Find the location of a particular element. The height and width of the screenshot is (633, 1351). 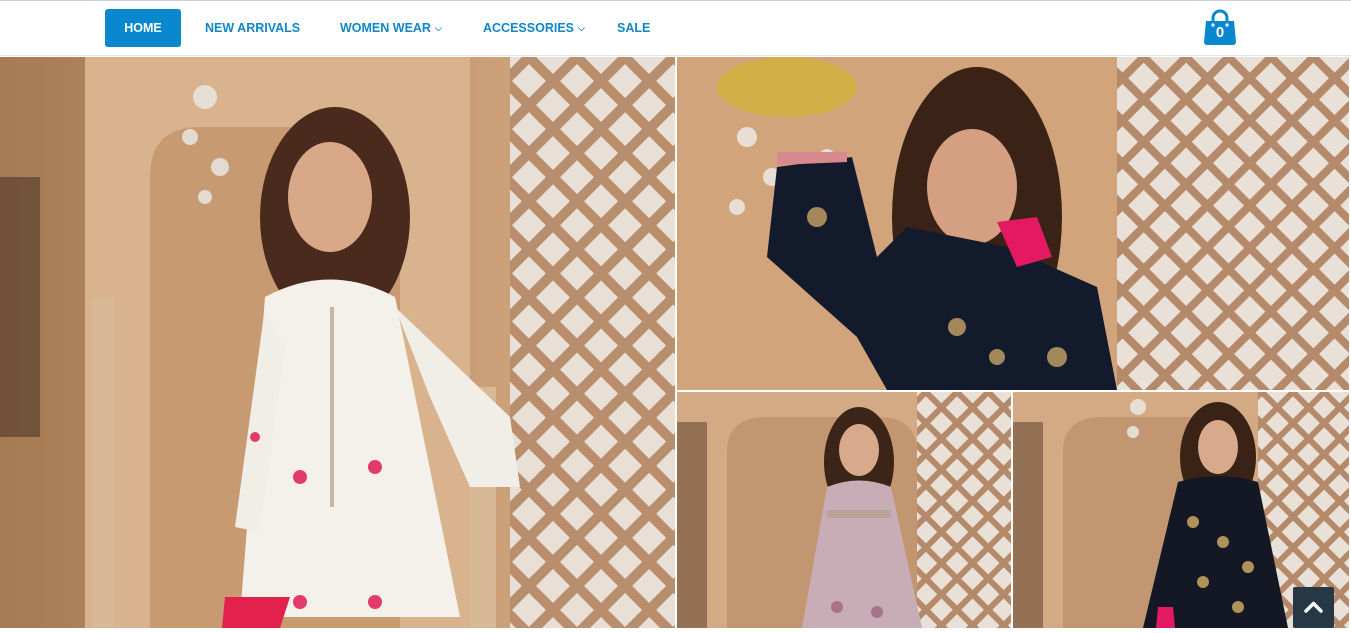

nav-sale: SALE is located at coordinates (633, 28).